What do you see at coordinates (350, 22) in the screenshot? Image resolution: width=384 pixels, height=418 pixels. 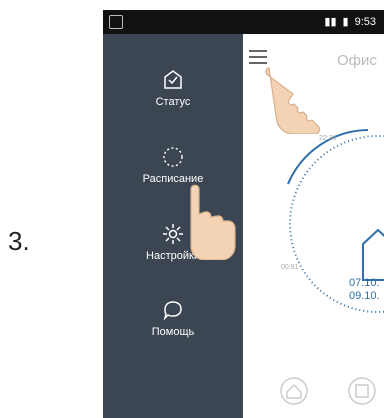 I see `status-icons: ▮▮ ▮ 9:53` at bounding box center [350, 22].